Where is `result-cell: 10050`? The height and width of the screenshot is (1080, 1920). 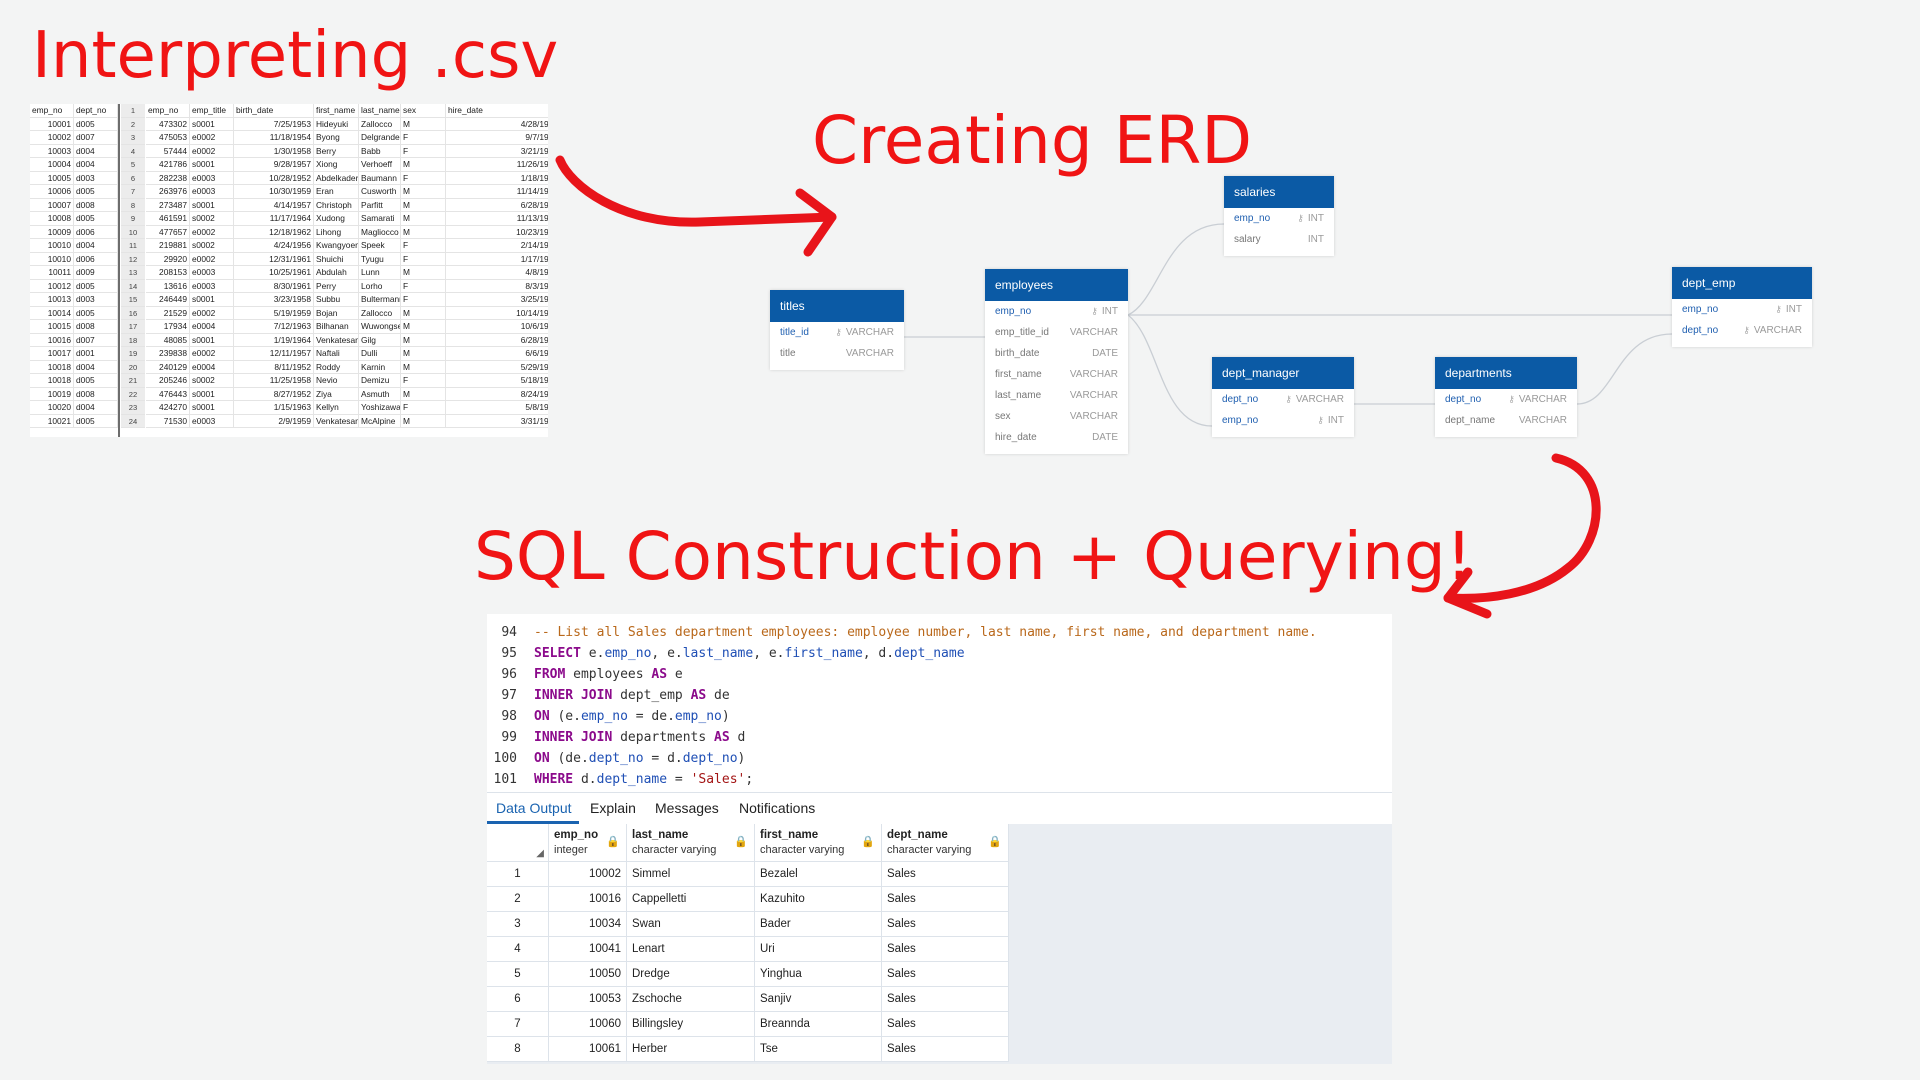 result-cell: 10050 is located at coordinates (588, 974).